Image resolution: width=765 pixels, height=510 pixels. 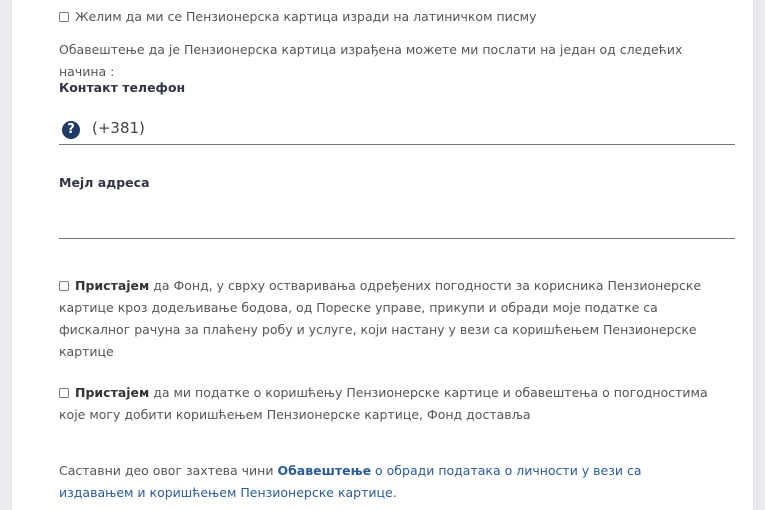 I want to click on phone-label: Контакт телефон, so click(x=122, y=87).